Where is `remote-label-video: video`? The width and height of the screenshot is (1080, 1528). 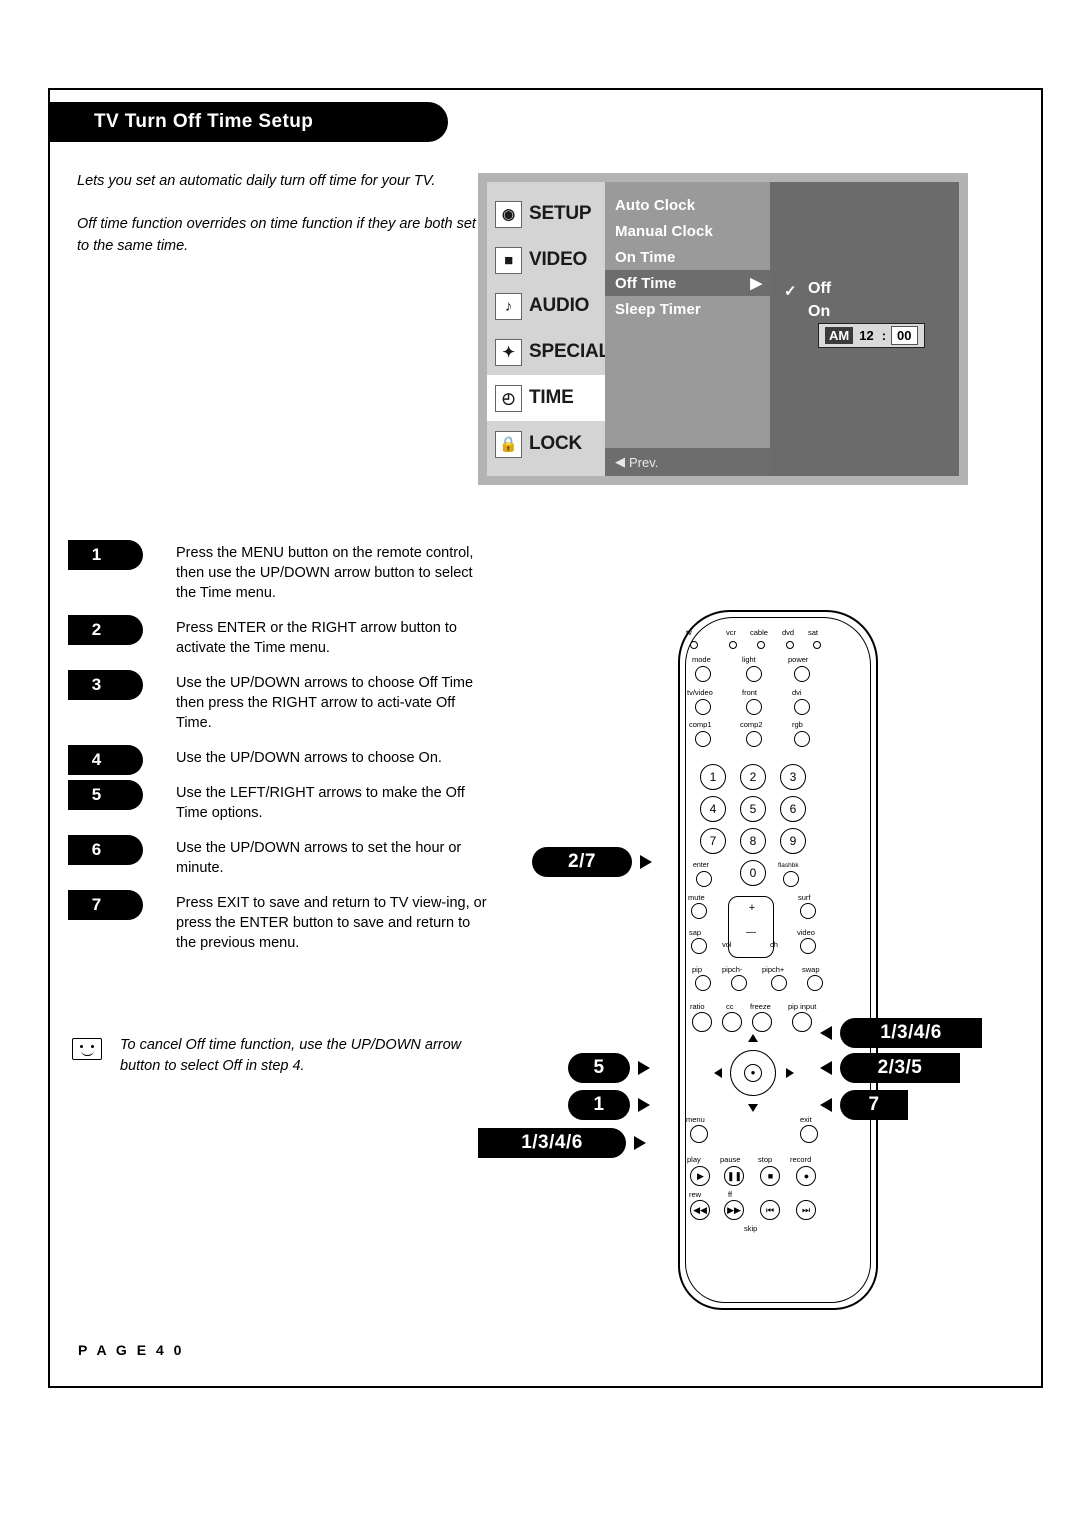 remote-label-video: video is located at coordinates (806, 932).